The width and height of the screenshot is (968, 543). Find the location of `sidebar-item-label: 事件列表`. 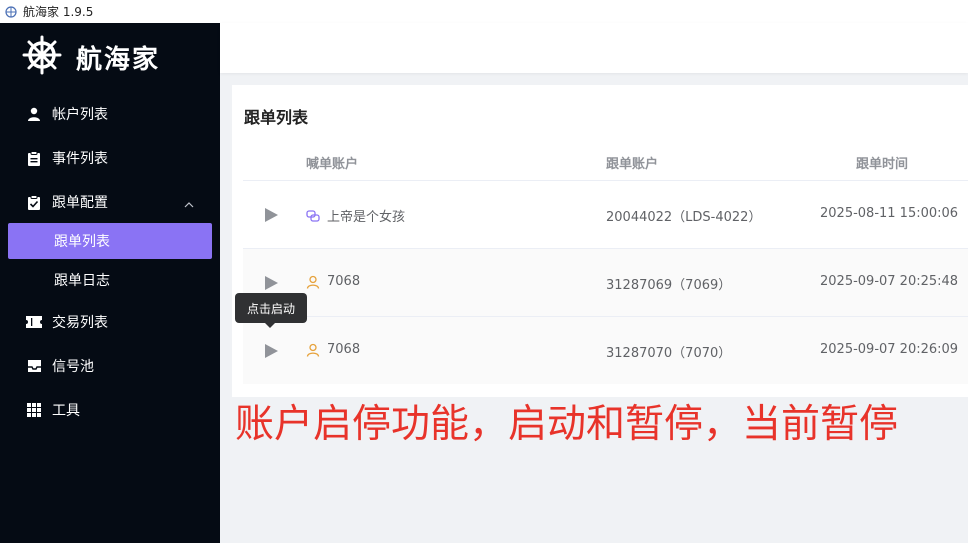

sidebar-item-label: 事件列表 is located at coordinates (80, 159).